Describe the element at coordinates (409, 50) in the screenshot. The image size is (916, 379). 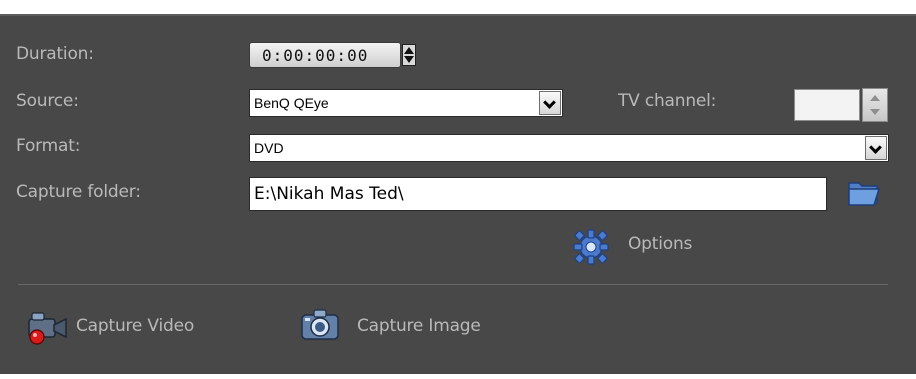
I see `spinner-up-icon` at that location.